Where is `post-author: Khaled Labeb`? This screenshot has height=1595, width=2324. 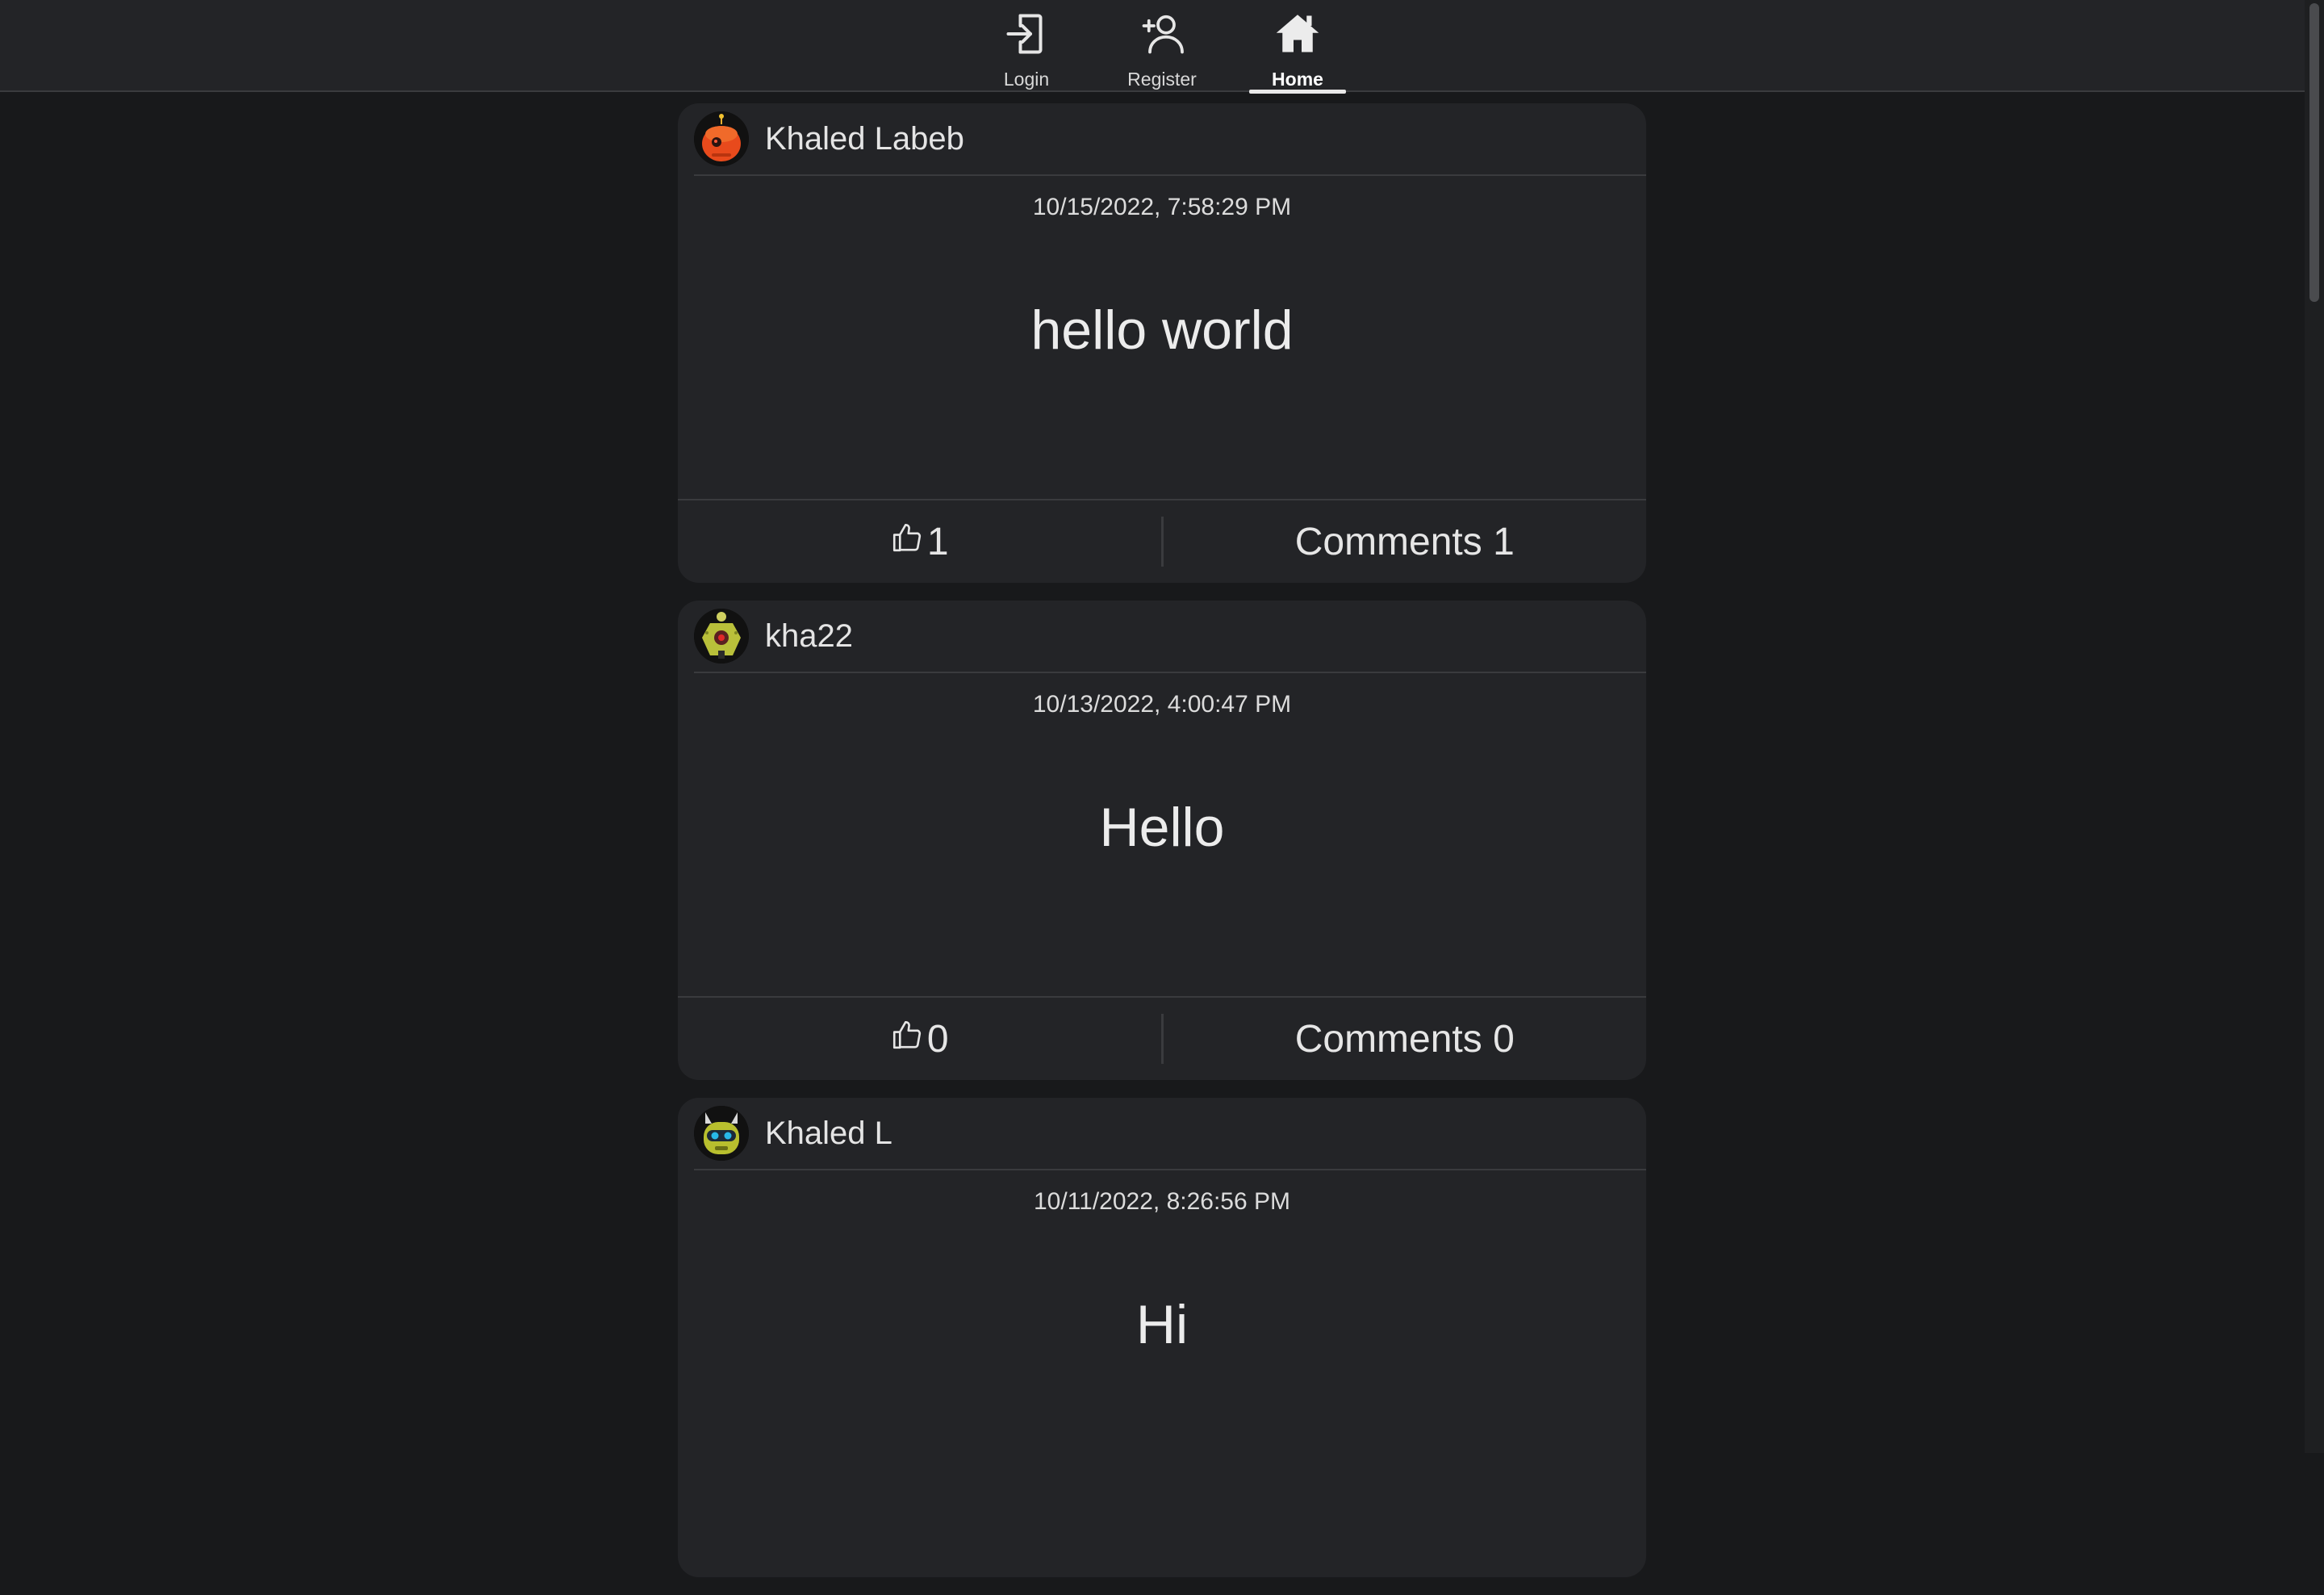
post-author: Khaled Labeb is located at coordinates (864, 139).